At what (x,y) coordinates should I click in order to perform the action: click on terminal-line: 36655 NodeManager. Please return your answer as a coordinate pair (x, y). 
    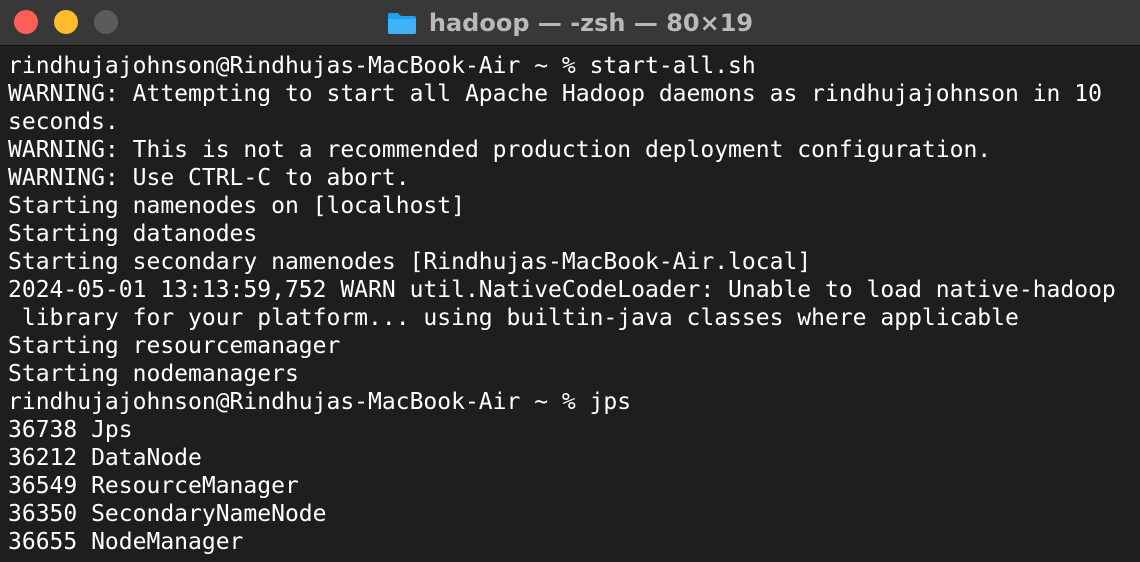
    Looking at the image, I should click on (126, 542).